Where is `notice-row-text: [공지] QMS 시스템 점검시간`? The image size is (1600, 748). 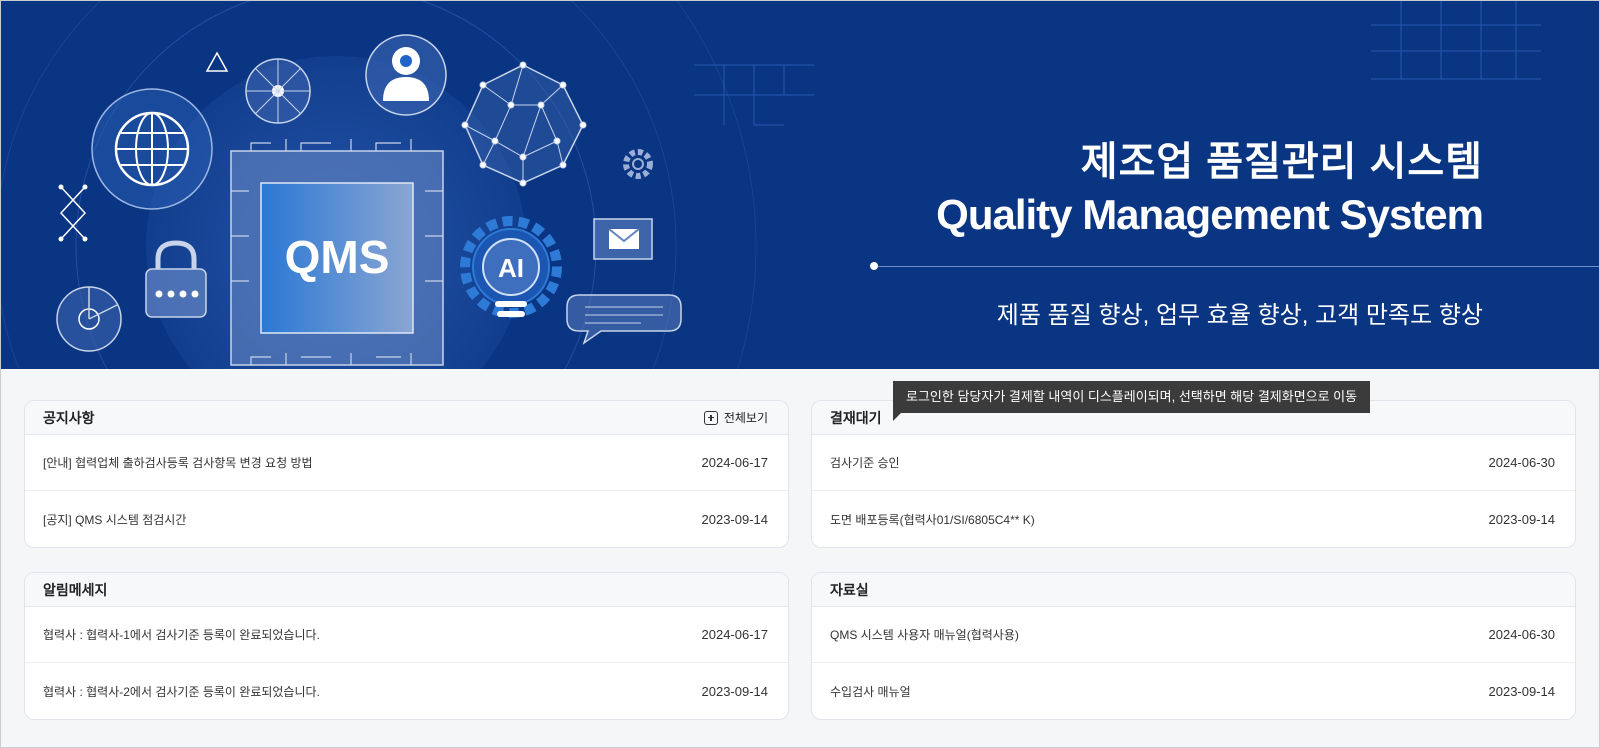
notice-row-text: [공지] QMS 시스템 점검시간 is located at coordinates (115, 519).